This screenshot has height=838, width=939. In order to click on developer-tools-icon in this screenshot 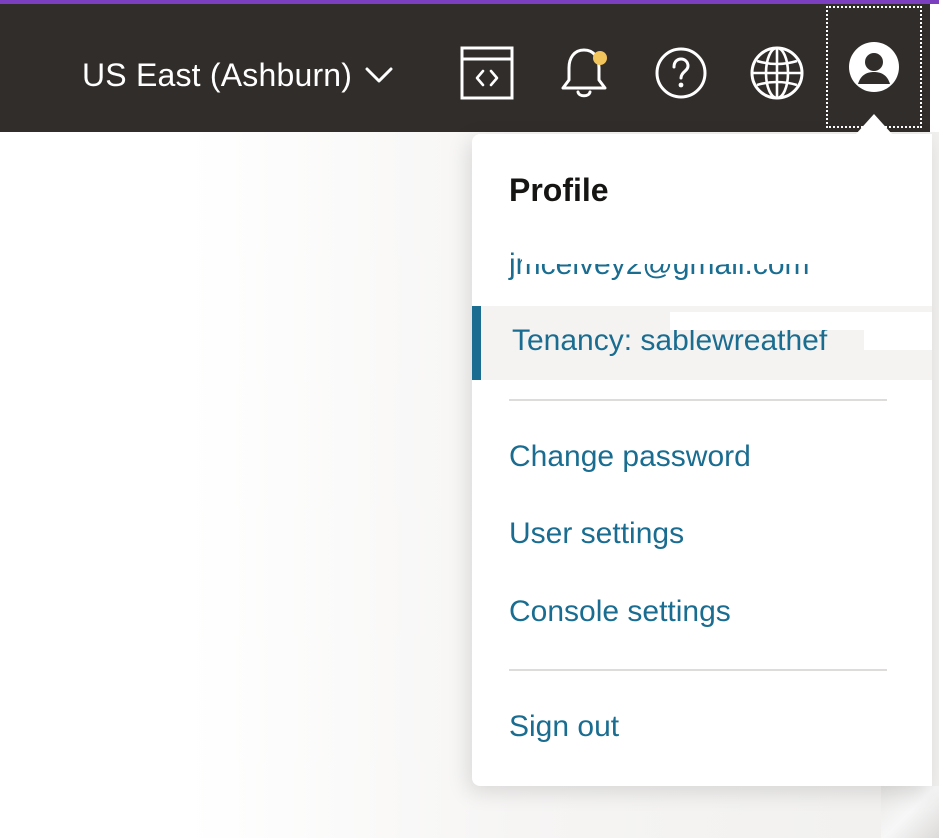, I will do `click(487, 73)`.